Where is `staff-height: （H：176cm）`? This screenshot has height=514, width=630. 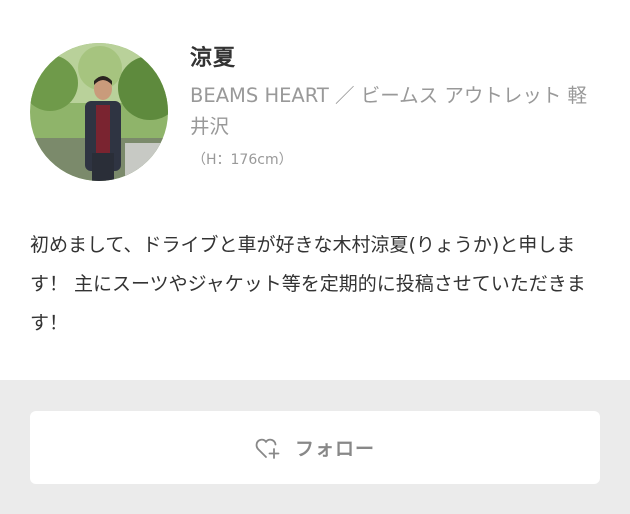 staff-height: （H：176cm） is located at coordinates (242, 160).